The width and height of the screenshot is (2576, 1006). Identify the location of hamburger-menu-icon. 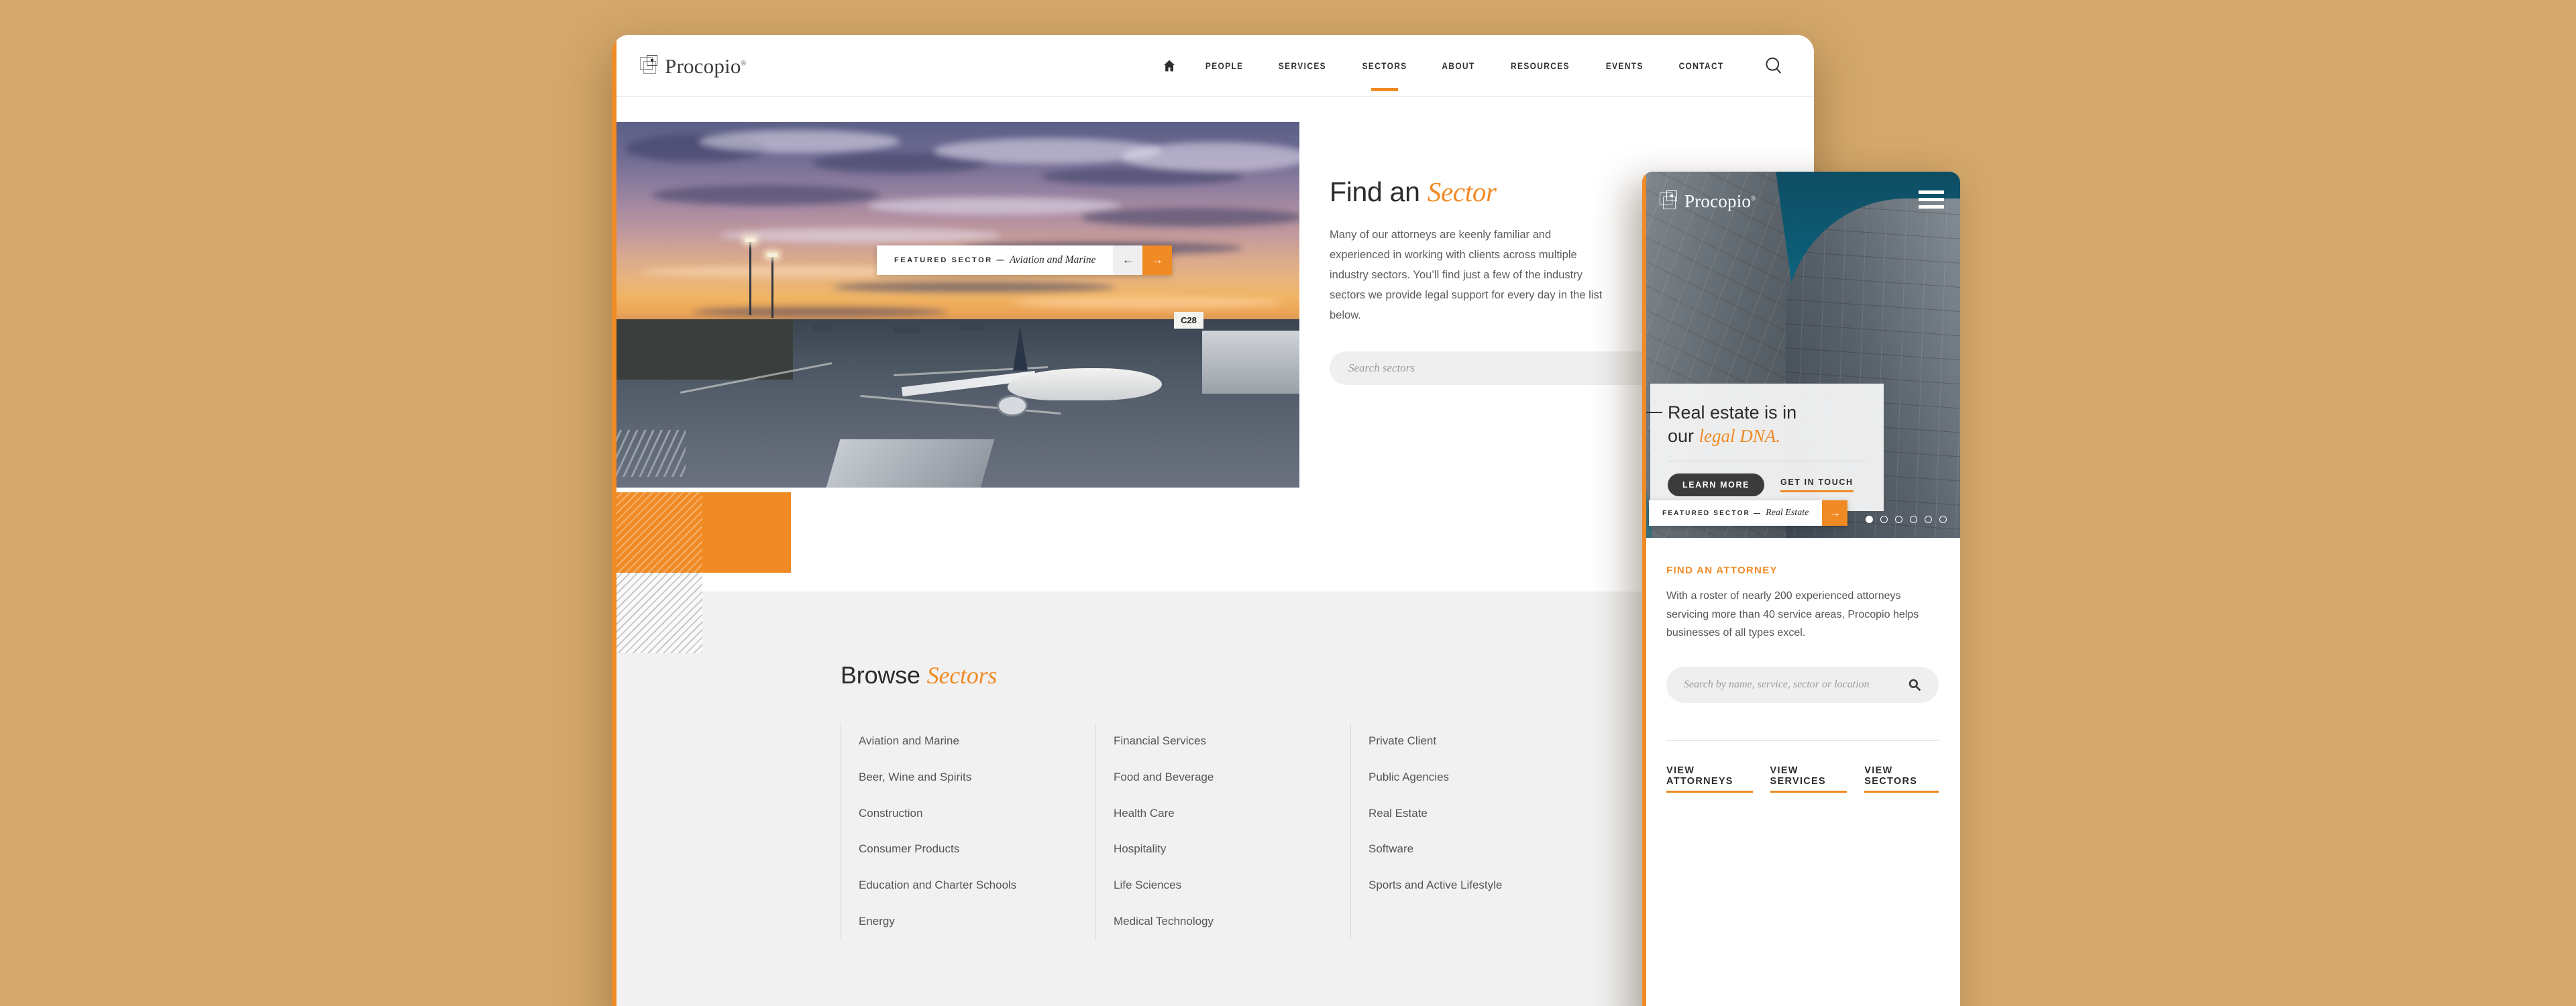
(1931, 201).